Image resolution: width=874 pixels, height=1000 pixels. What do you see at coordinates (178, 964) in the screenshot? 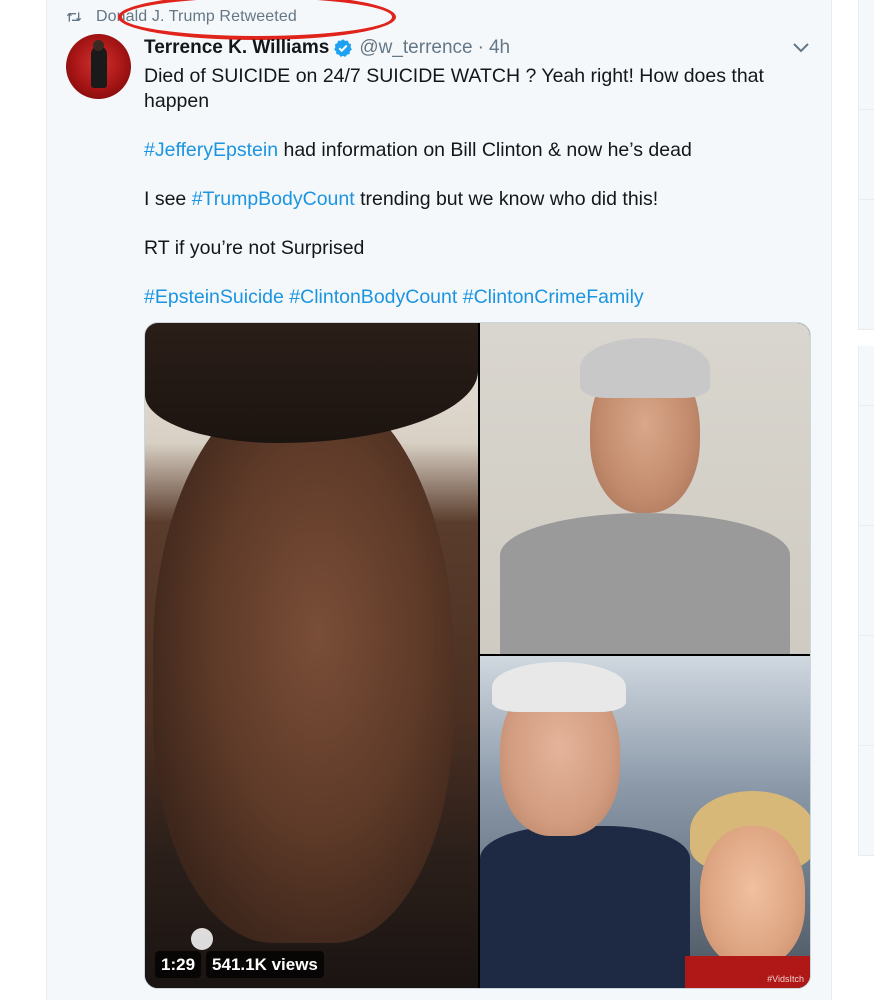
I see `video-duration: 1:29` at bounding box center [178, 964].